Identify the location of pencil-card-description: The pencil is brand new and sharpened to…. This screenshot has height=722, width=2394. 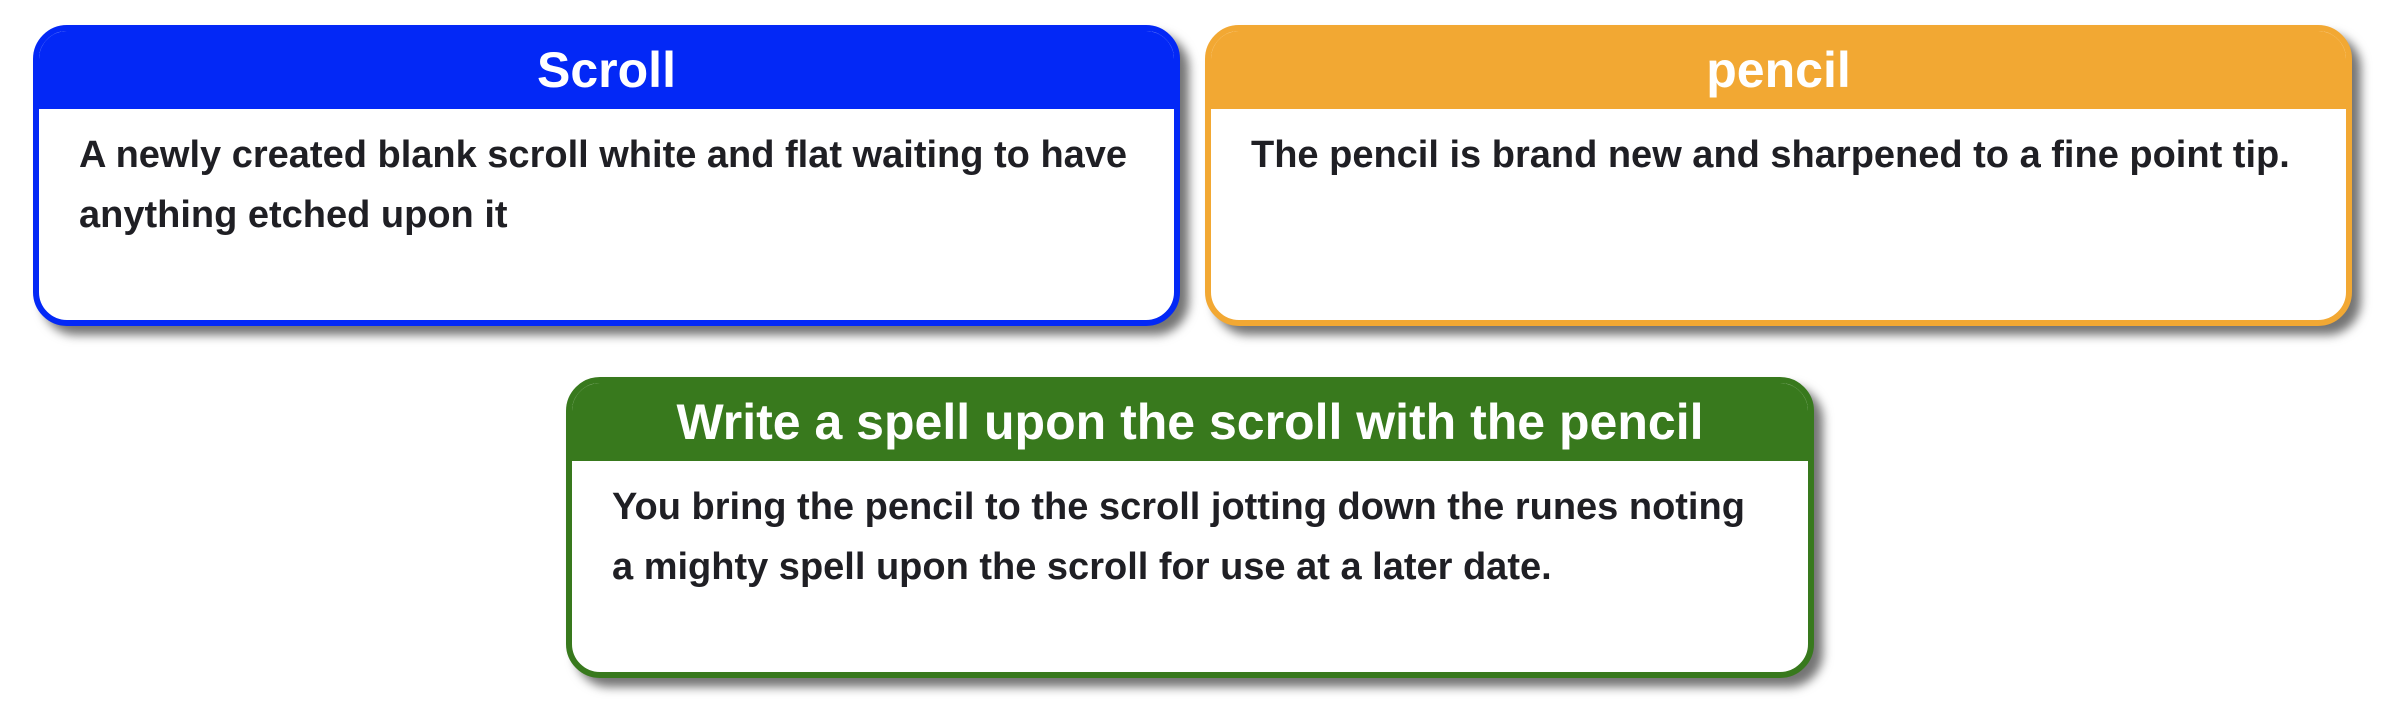
(1770, 155).